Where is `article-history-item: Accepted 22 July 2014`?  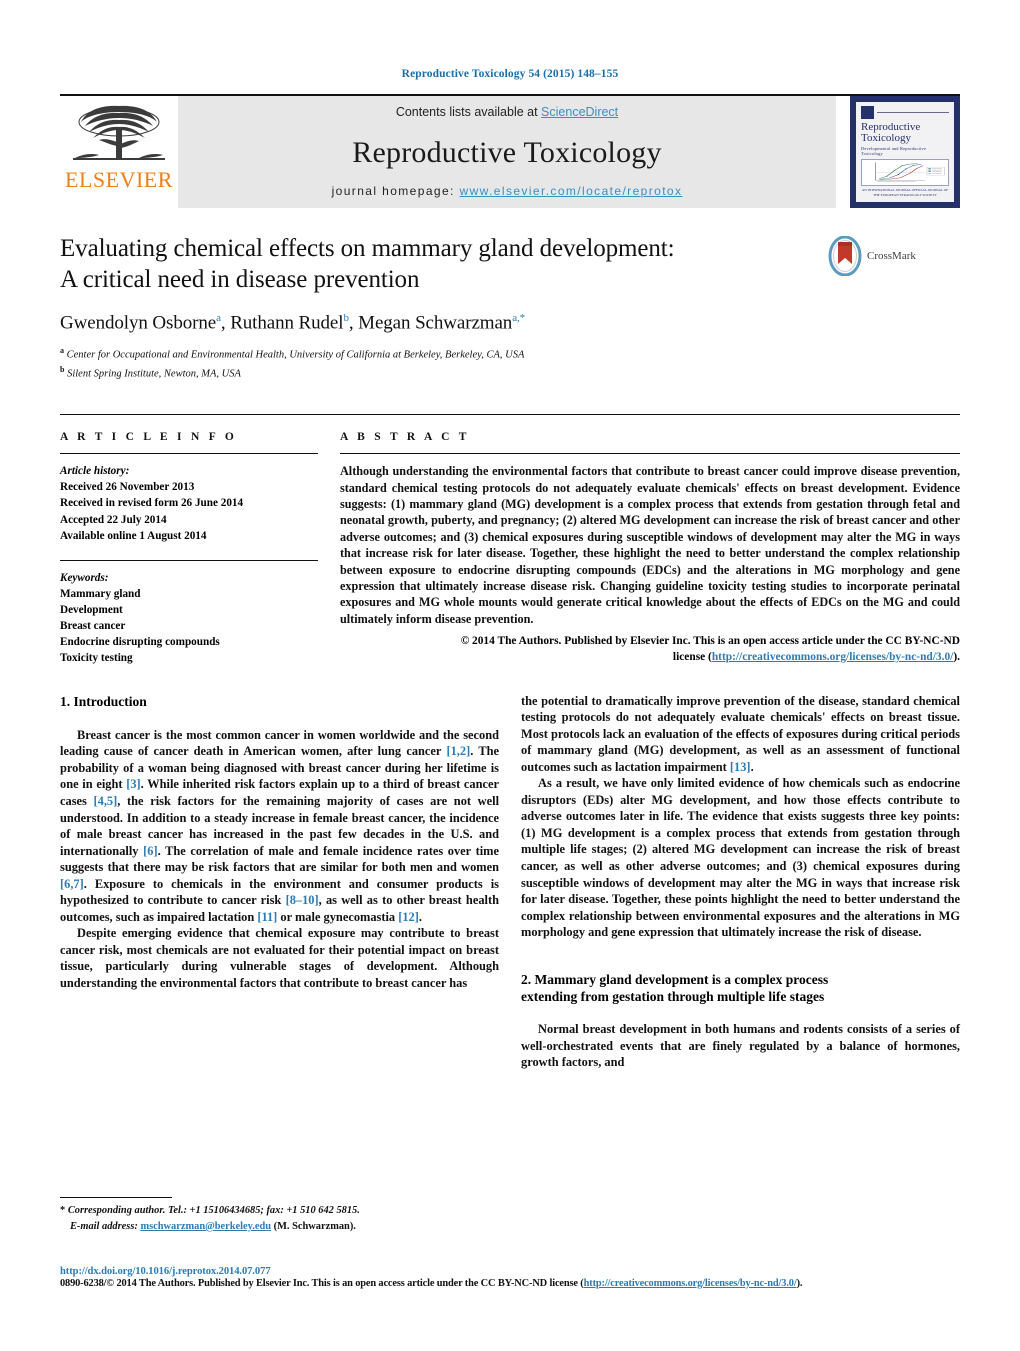 article-history-item: Accepted 22 July 2014 is located at coordinates (113, 519).